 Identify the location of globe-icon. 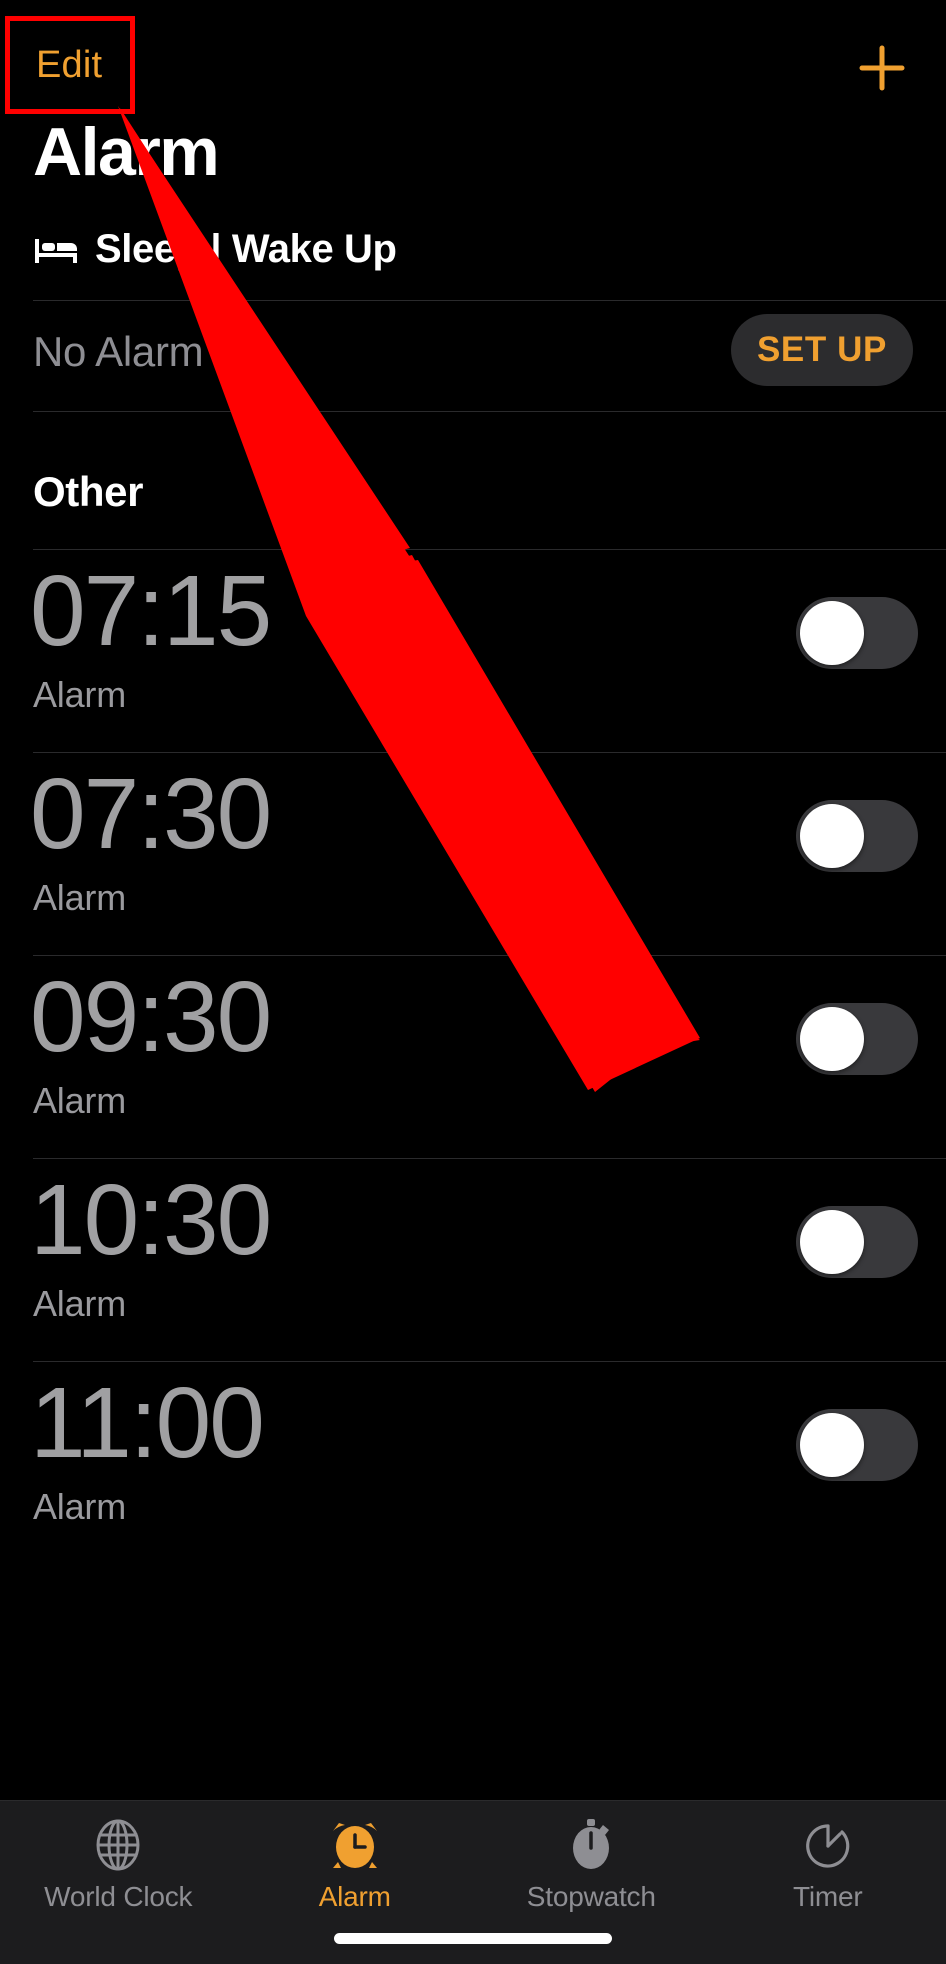
(118, 1845).